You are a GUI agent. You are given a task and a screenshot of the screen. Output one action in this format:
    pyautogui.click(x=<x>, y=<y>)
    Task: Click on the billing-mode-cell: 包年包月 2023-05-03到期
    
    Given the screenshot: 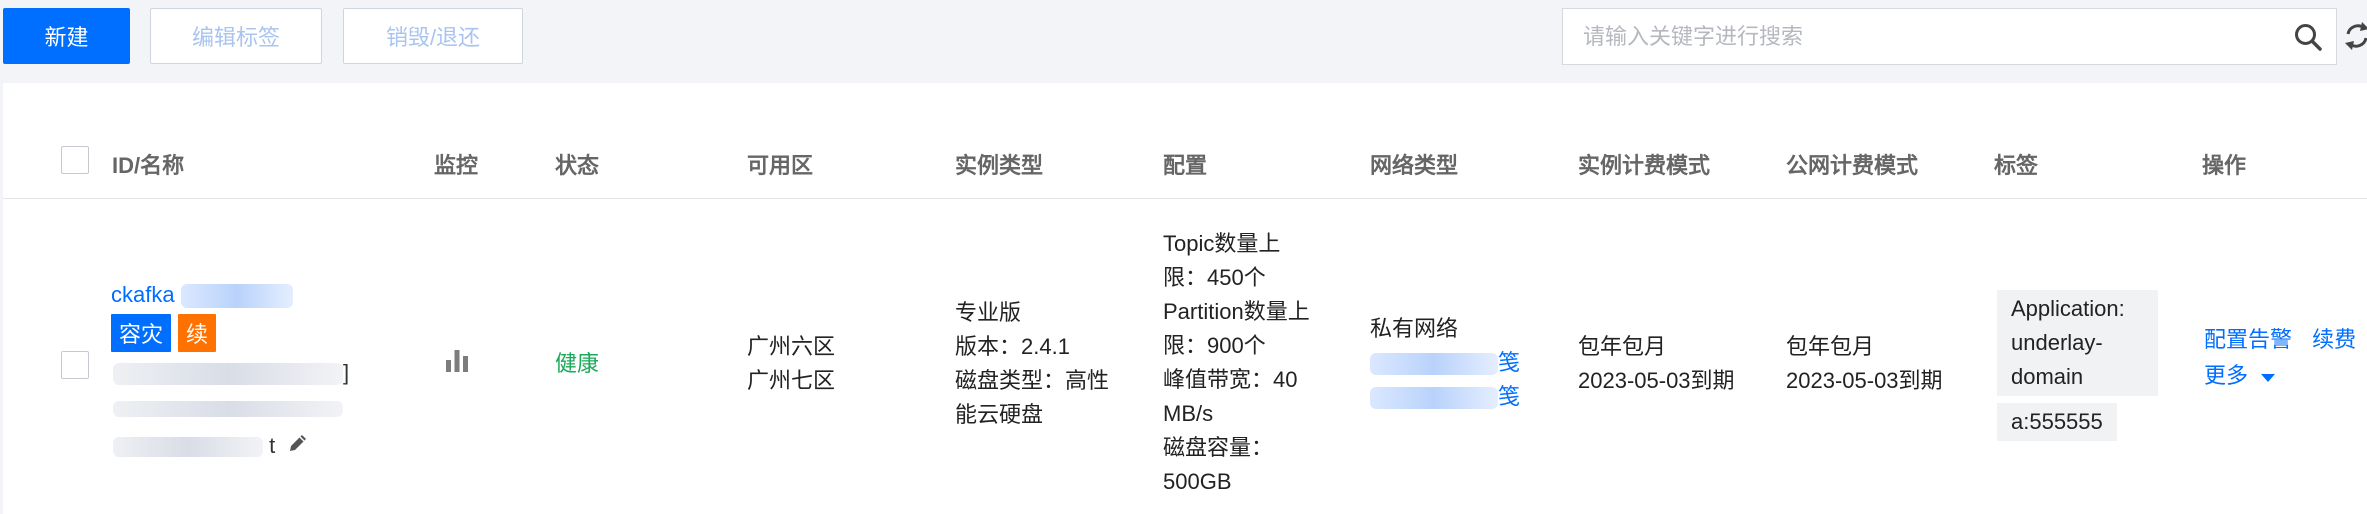 What is the action you would take?
    pyautogui.click(x=1656, y=363)
    